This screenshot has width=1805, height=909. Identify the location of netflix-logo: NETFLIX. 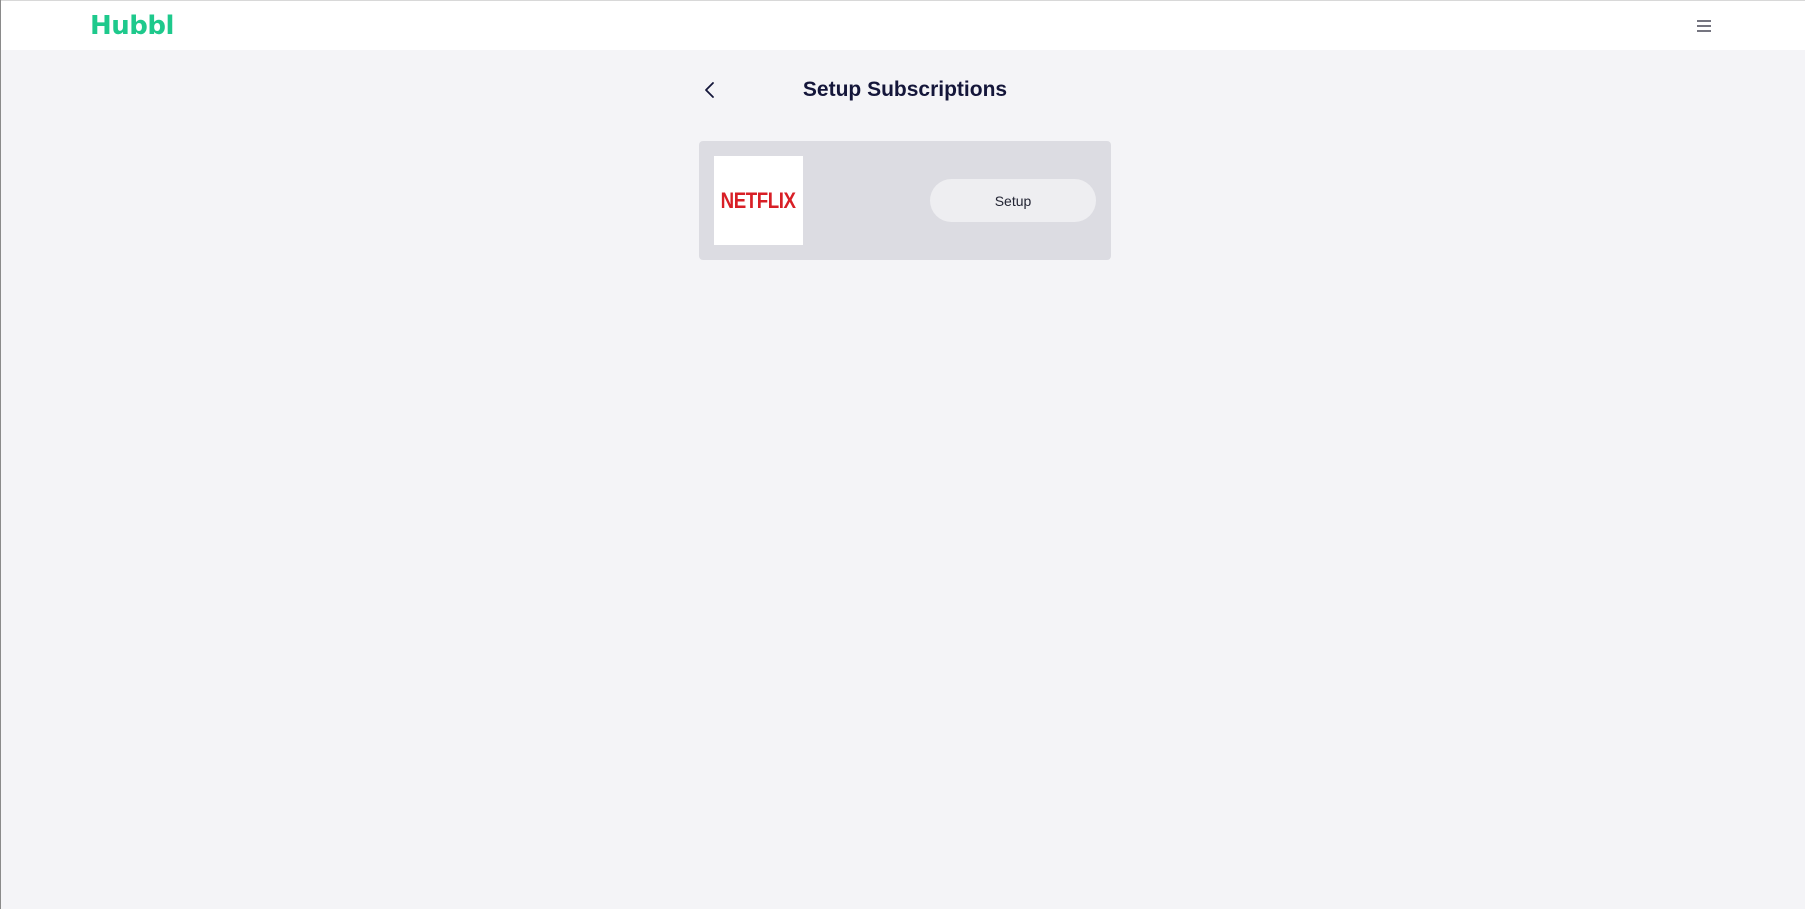
(758, 200).